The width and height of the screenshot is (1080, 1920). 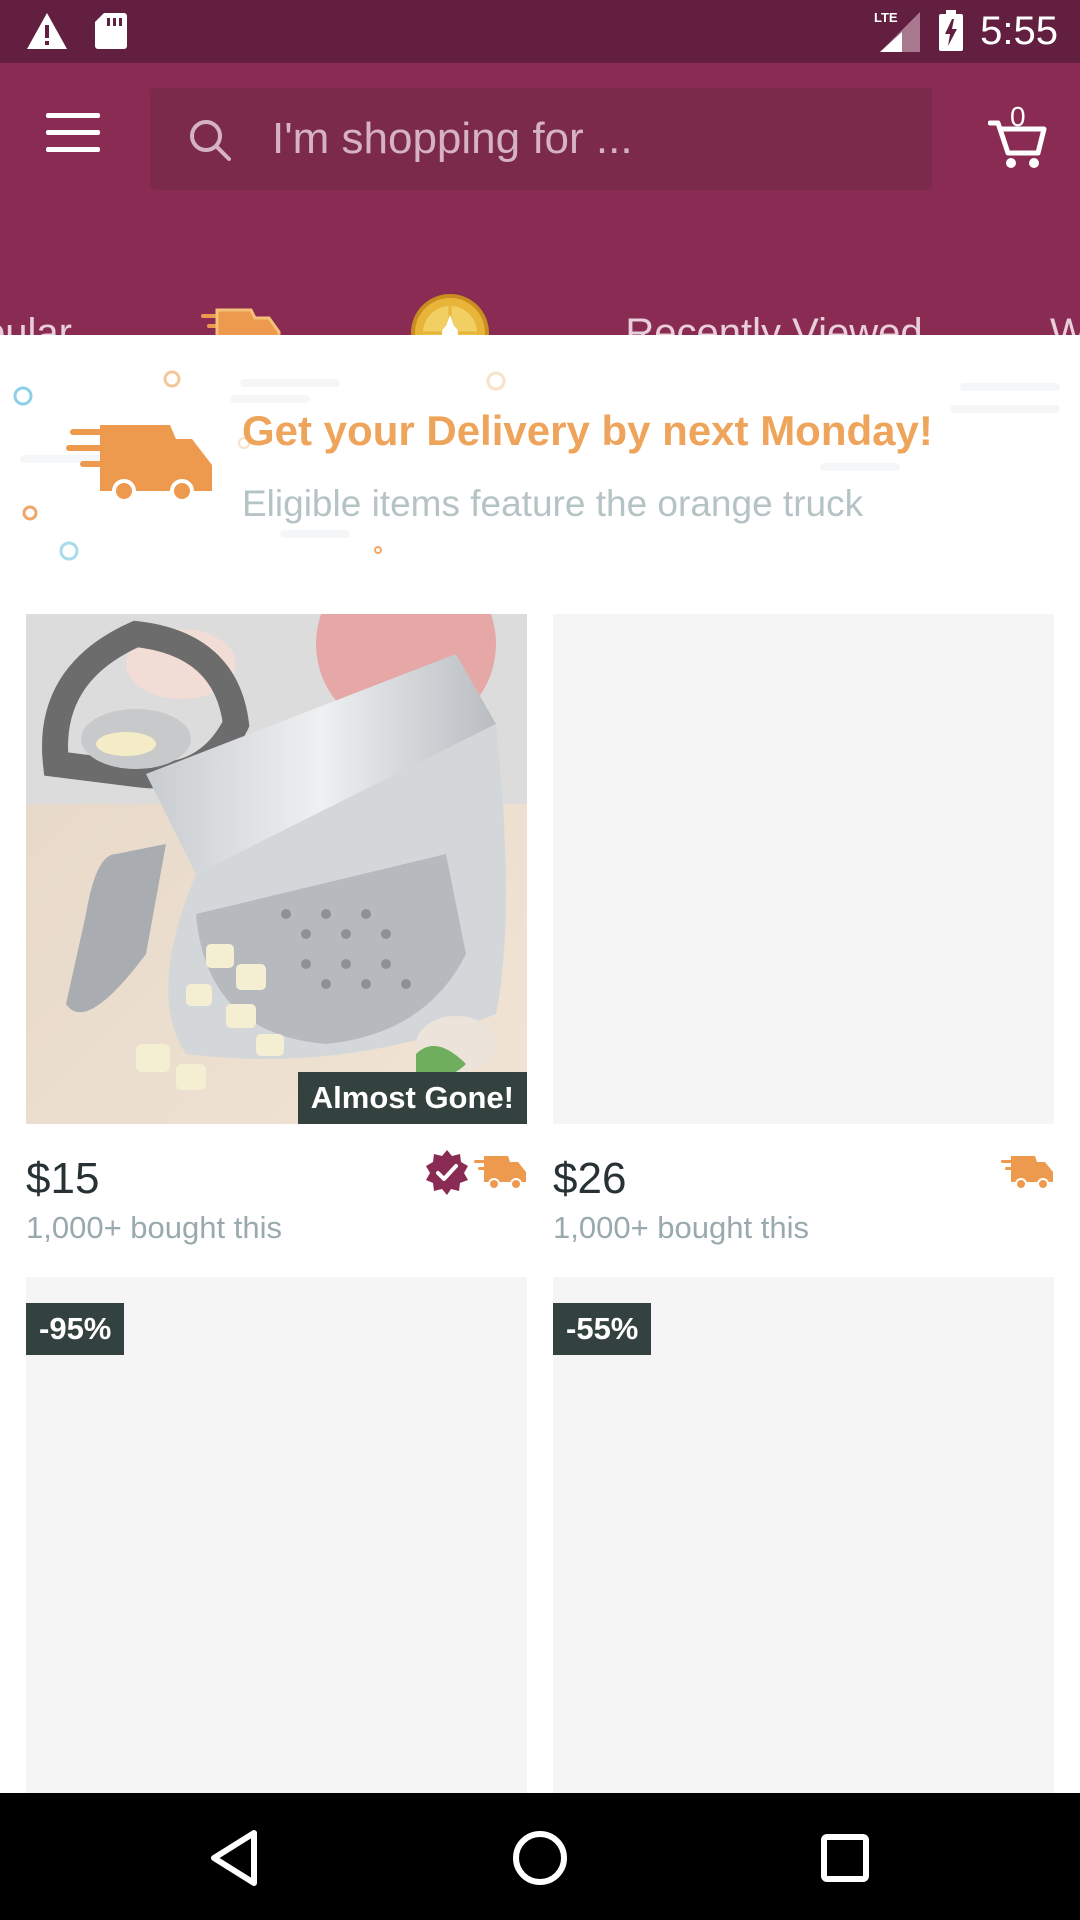 I want to click on search-icon, so click(x=210, y=140).